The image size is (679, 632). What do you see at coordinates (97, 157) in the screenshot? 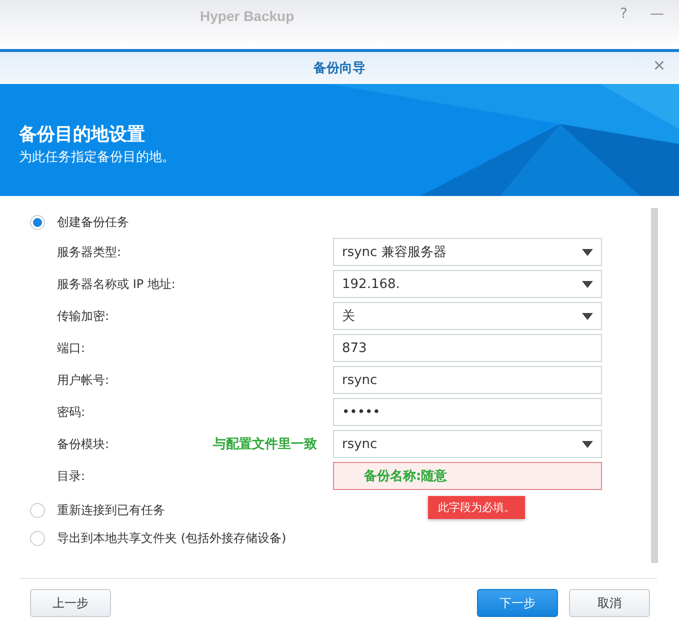
I see `banner-subtitle: 为此任务指定备份目的地。` at bounding box center [97, 157].